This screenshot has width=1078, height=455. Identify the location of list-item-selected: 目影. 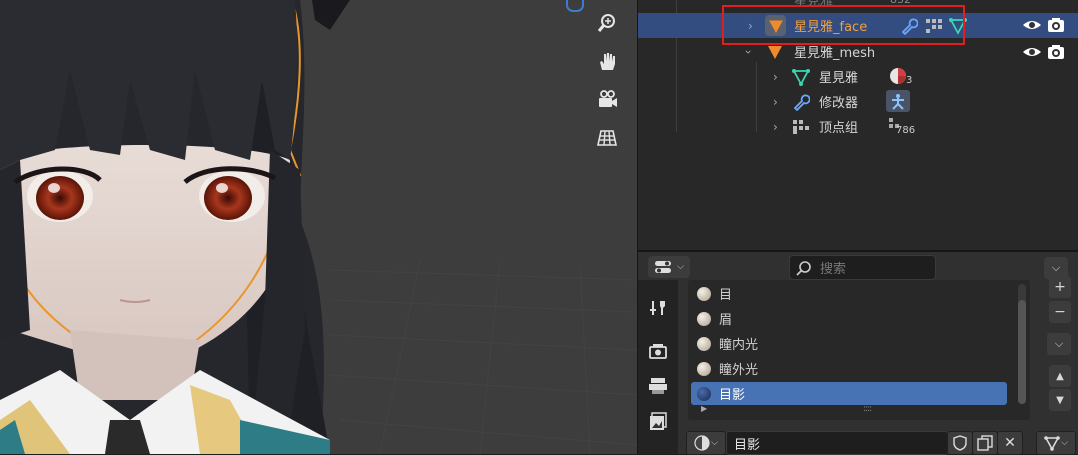
(849, 393).